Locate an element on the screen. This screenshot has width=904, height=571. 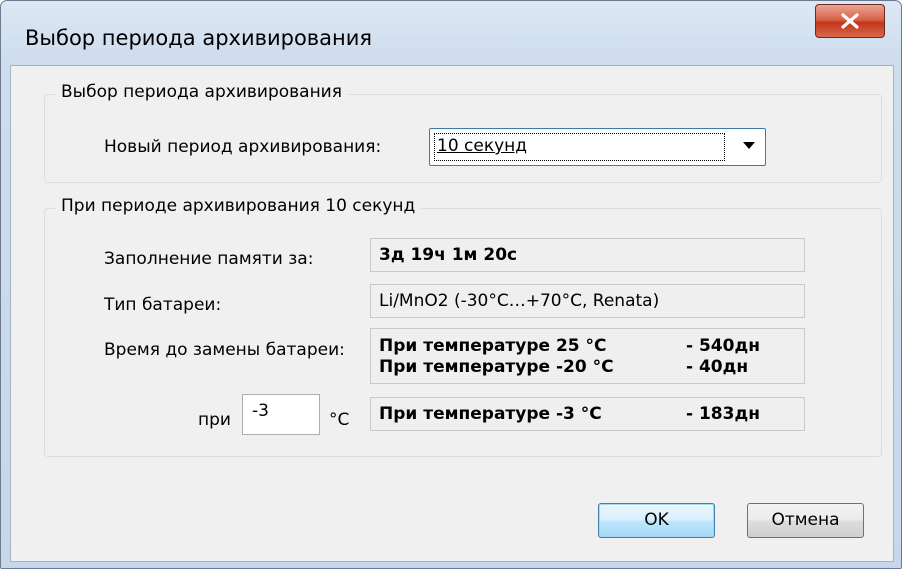
close-x-icon is located at coordinates (850, 21).